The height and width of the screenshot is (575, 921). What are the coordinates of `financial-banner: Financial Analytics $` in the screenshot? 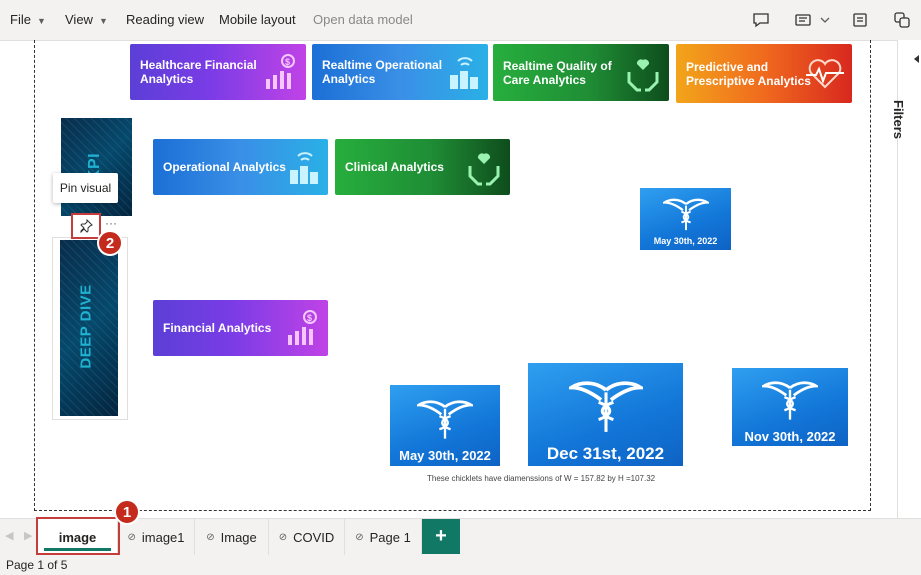 It's located at (240, 328).